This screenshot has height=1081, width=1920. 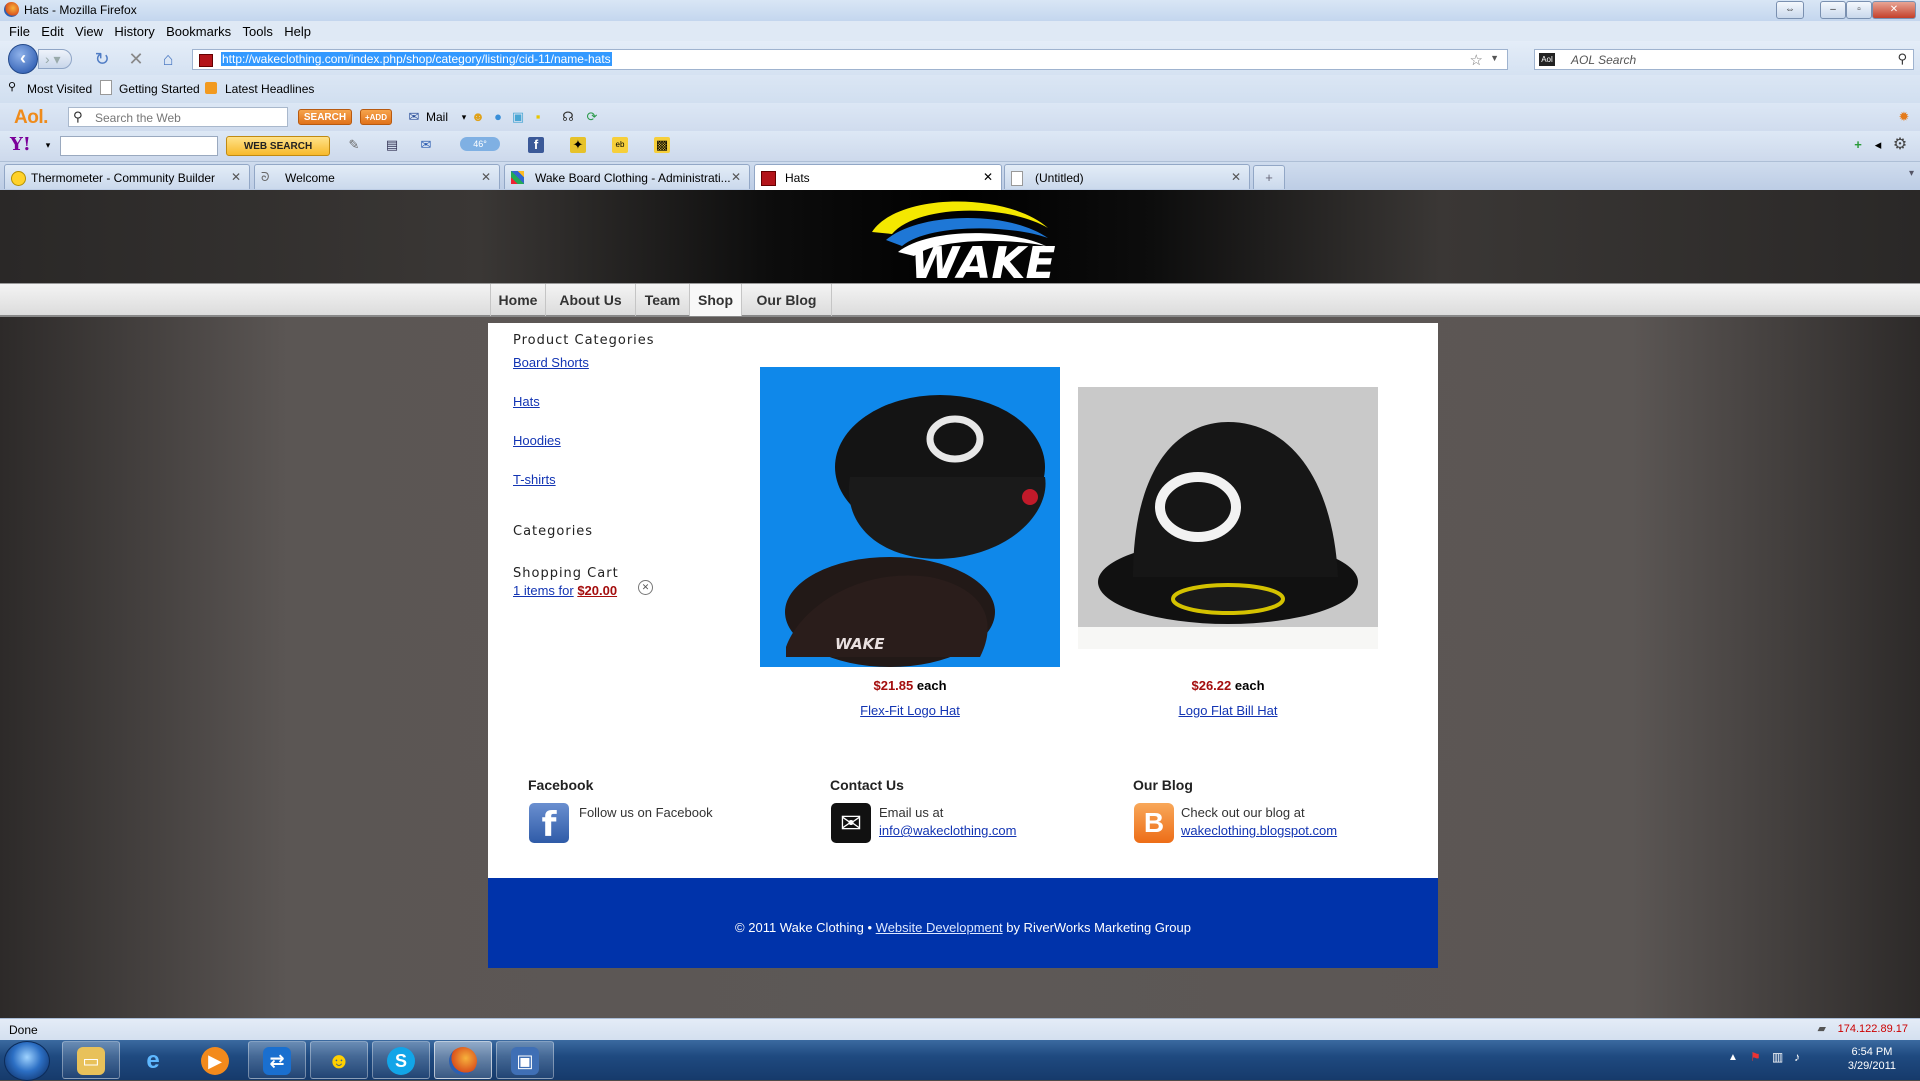 What do you see at coordinates (1228, 710) in the screenshot?
I see `product-link-logo-flat-bill-hat: Logo Flat Bill Hat` at bounding box center [1228, 710].